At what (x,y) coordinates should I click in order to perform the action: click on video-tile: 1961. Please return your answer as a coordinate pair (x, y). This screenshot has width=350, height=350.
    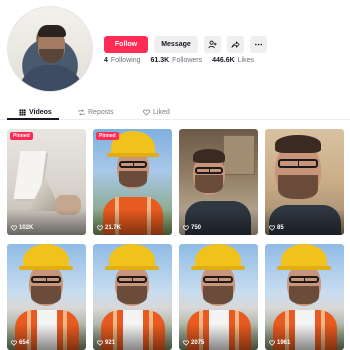
    Looking at the image, I should click on (304, 297).